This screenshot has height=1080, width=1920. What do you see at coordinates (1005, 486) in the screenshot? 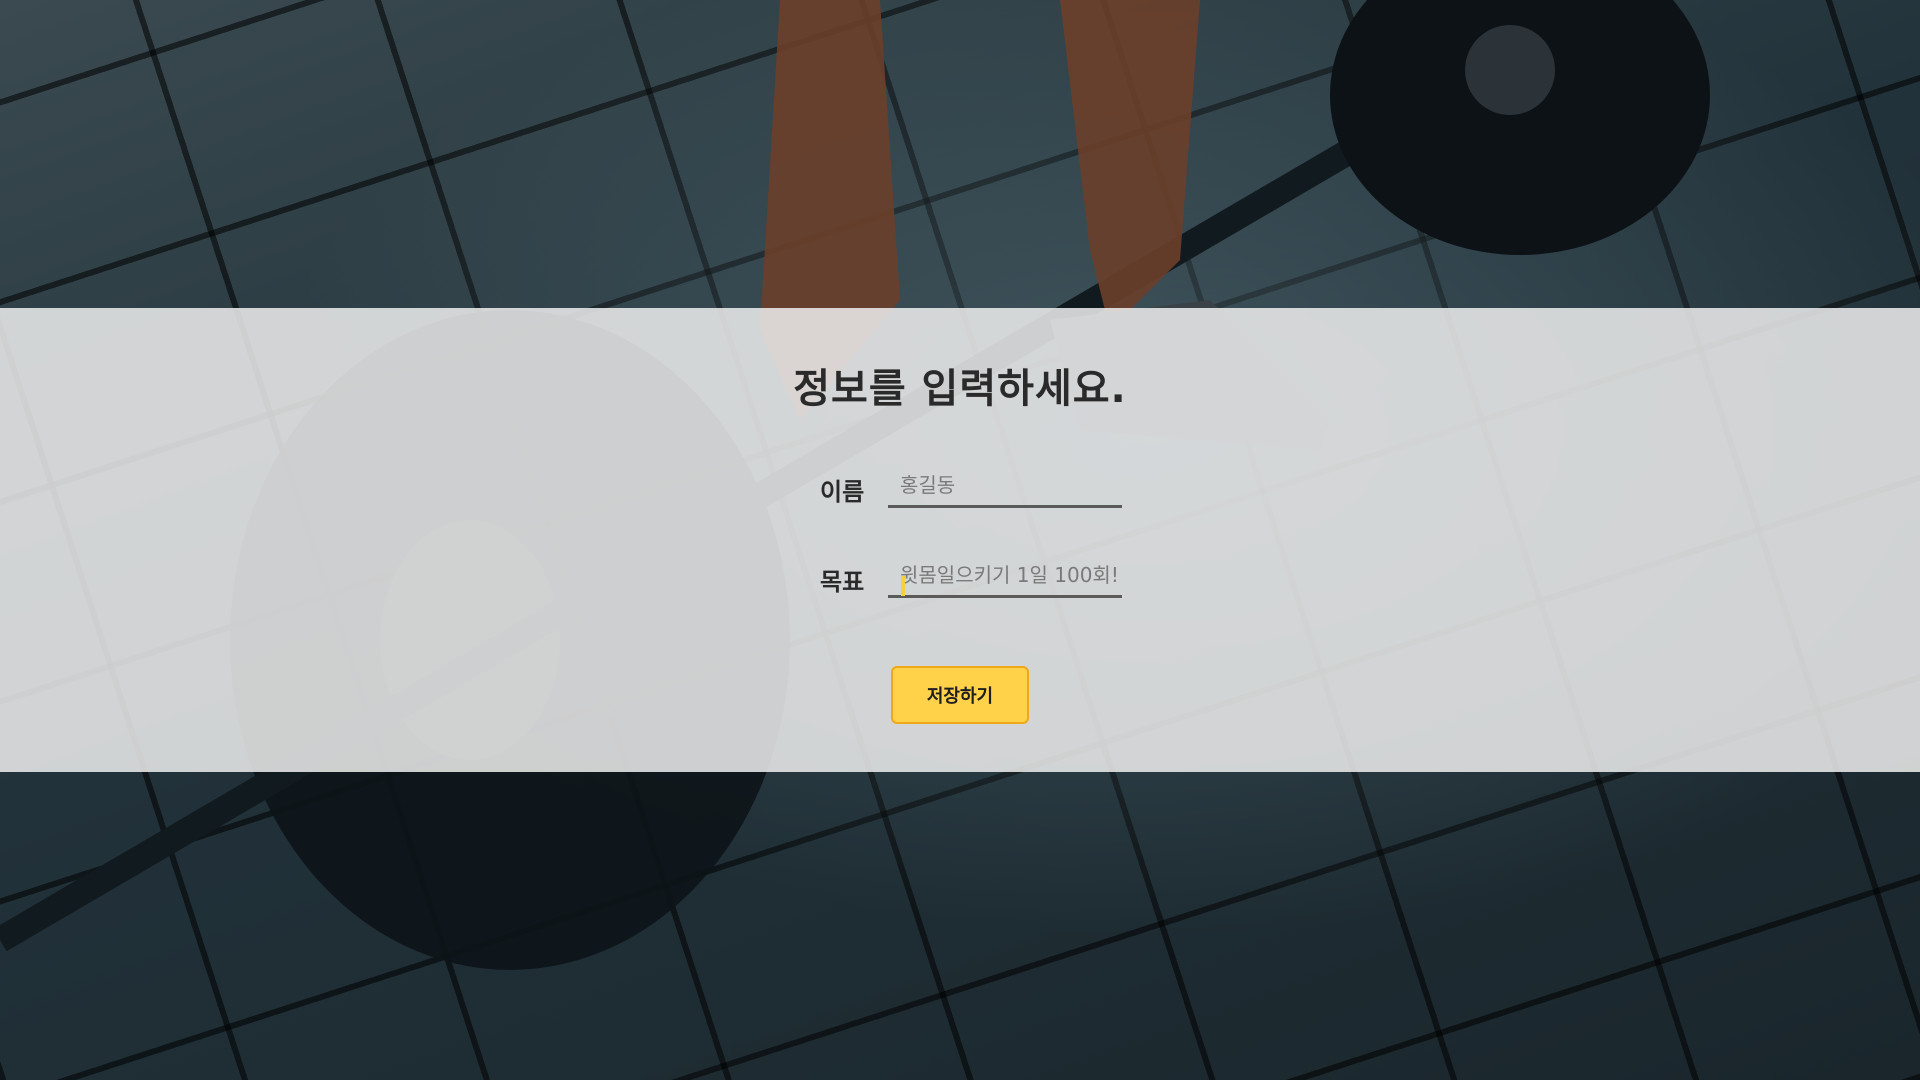
I see `name-input` at bounding box center [1005, 486].